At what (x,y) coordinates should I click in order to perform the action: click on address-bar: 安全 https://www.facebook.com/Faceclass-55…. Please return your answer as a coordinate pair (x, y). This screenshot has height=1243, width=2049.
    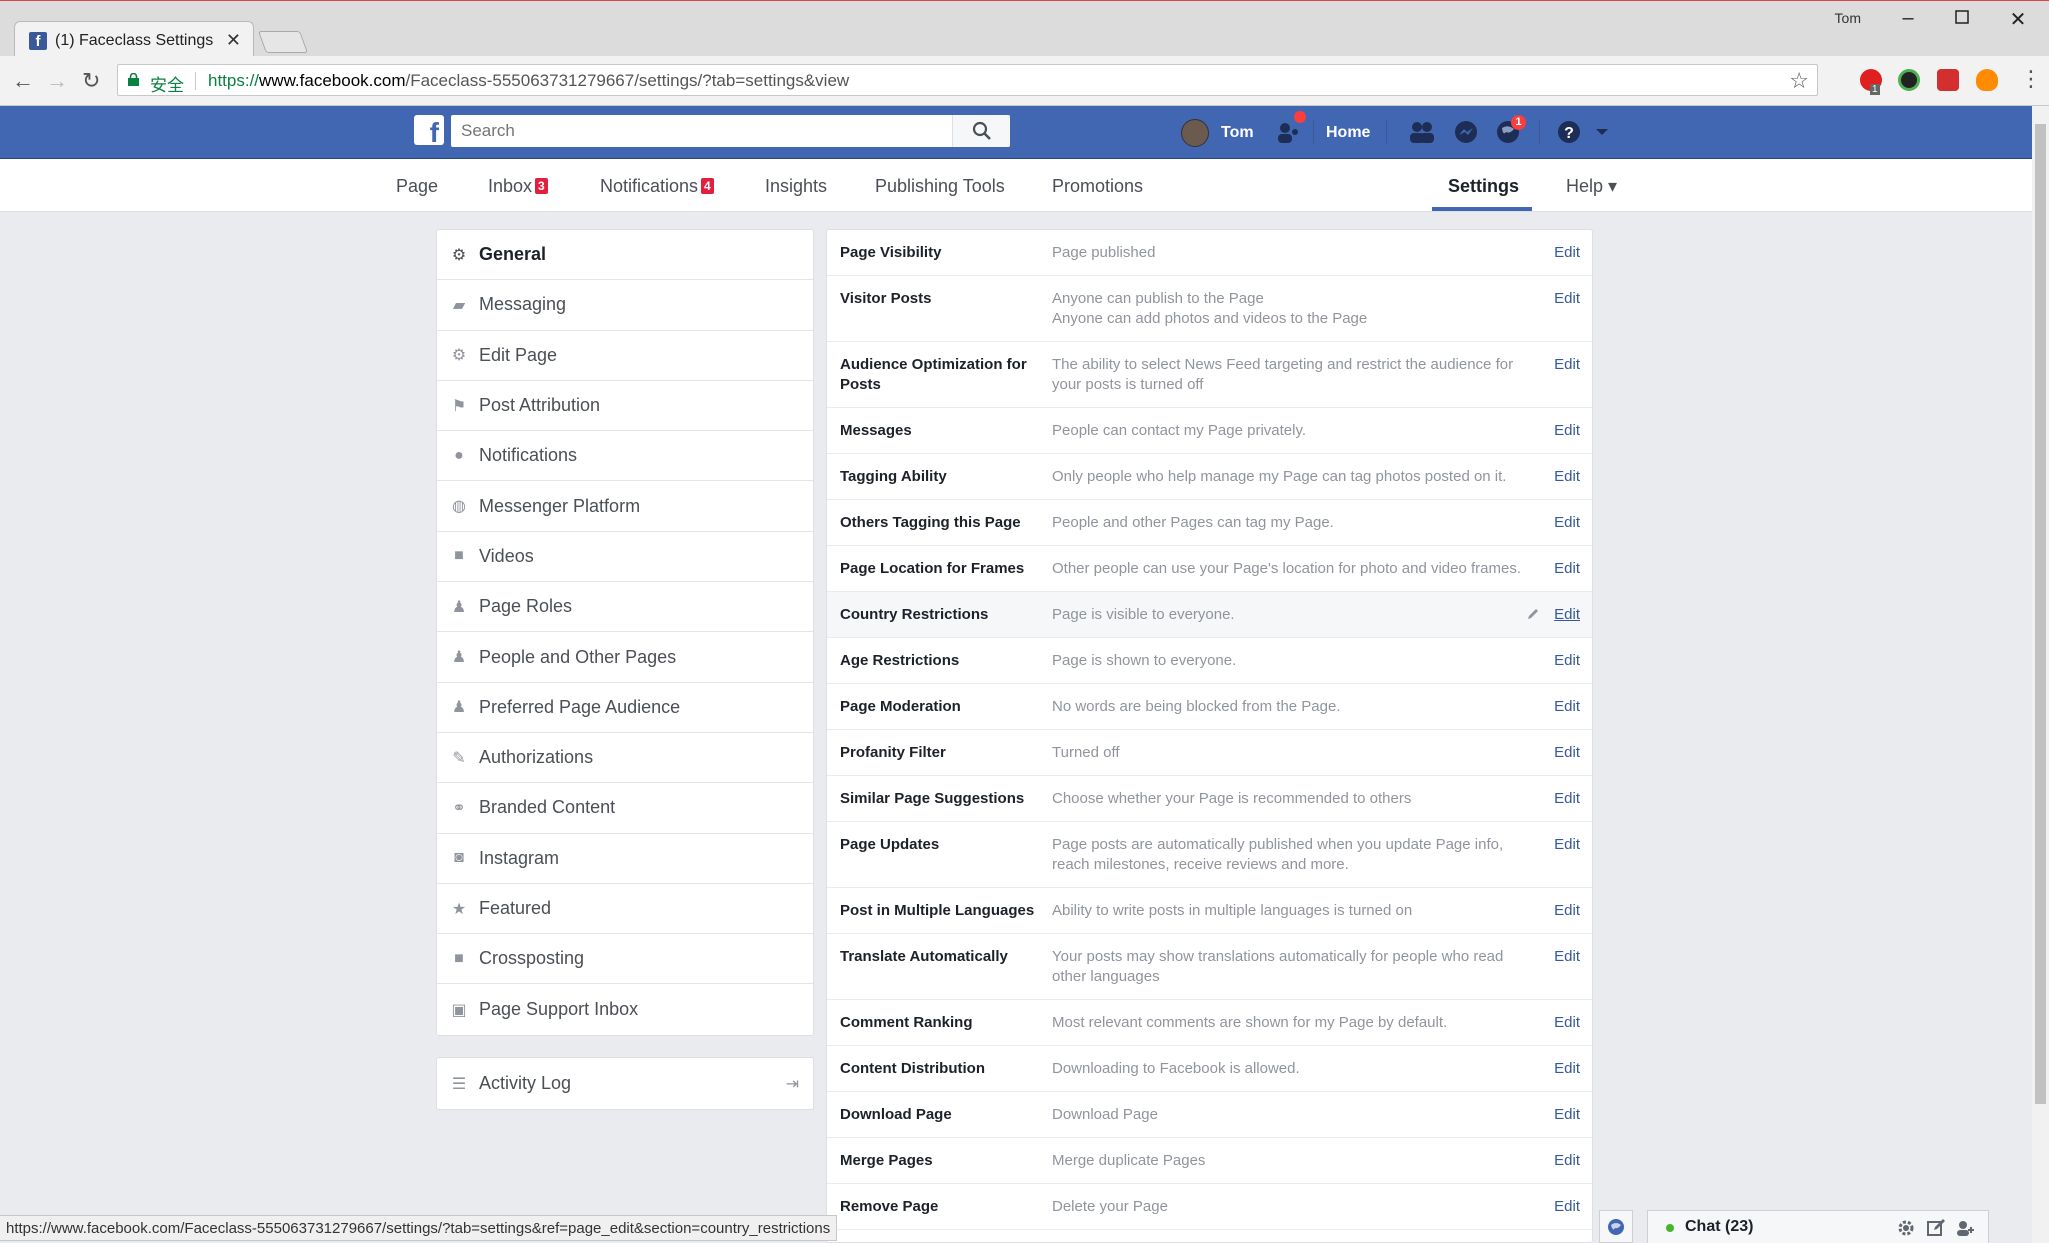
    Looking at the image, I should click on (967, 80).